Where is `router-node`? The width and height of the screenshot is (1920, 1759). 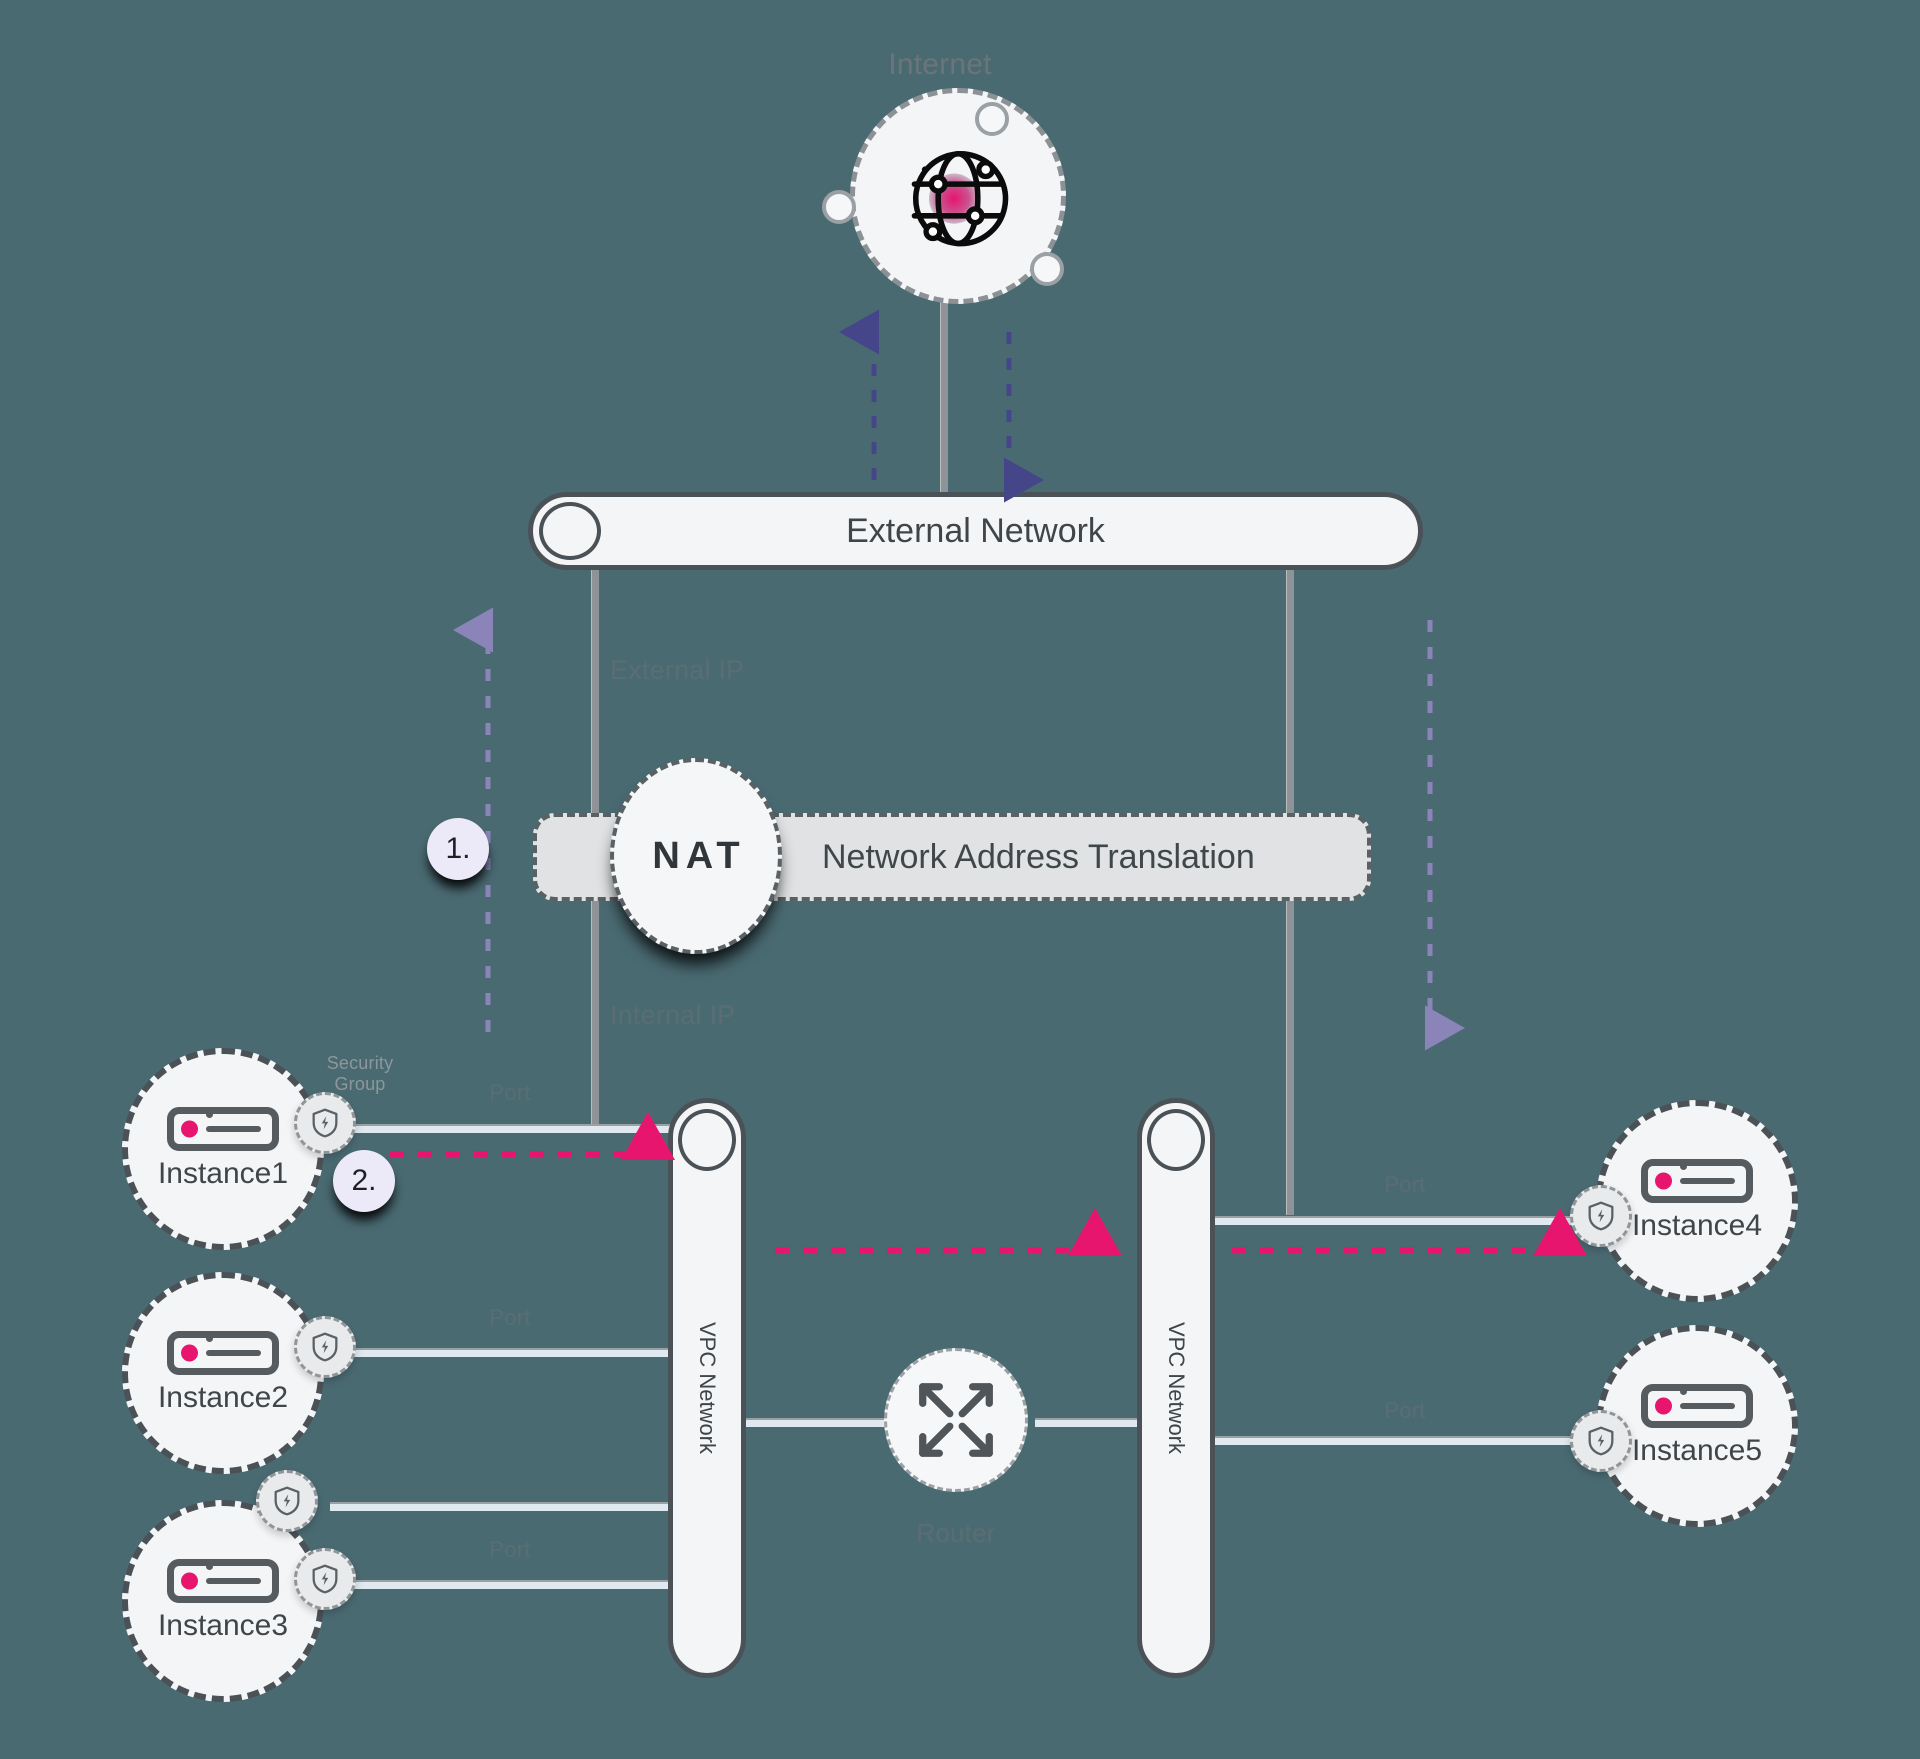
router-node is located at coordinates (956, 1420).